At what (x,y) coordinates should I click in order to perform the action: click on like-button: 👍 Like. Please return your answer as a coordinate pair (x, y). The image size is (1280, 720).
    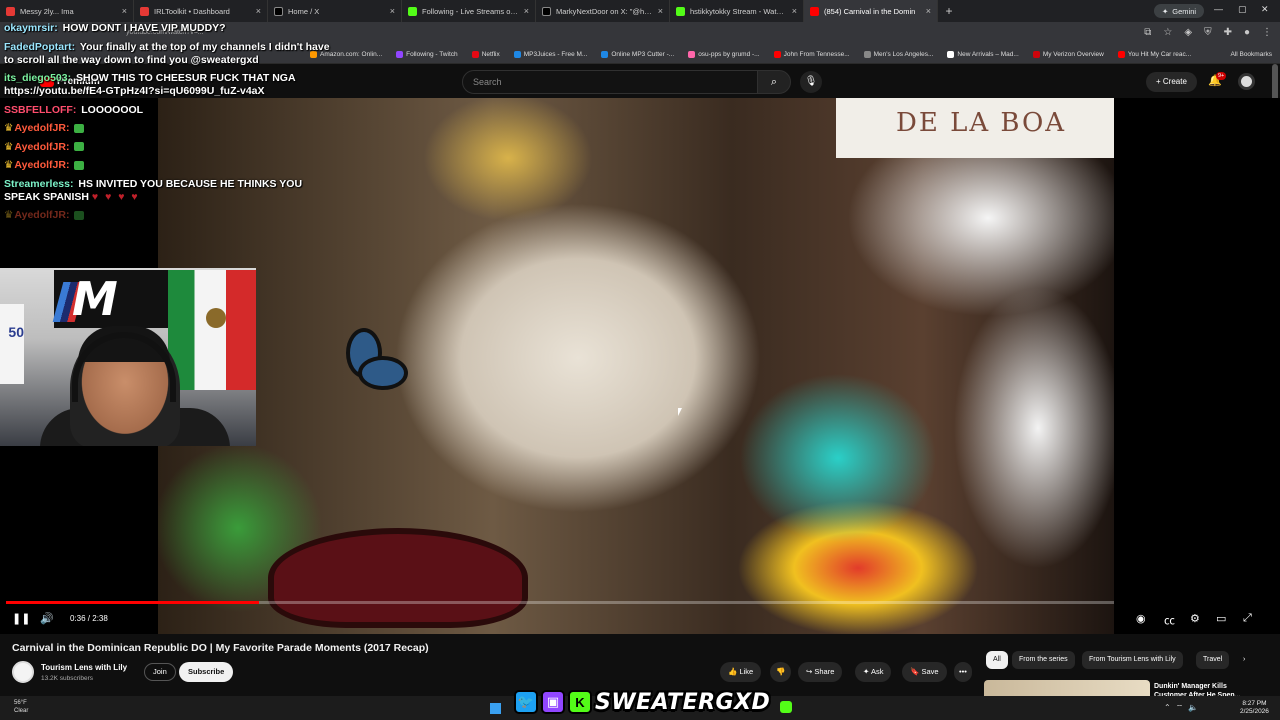
    Looking at the image, I should click on (741, 672).